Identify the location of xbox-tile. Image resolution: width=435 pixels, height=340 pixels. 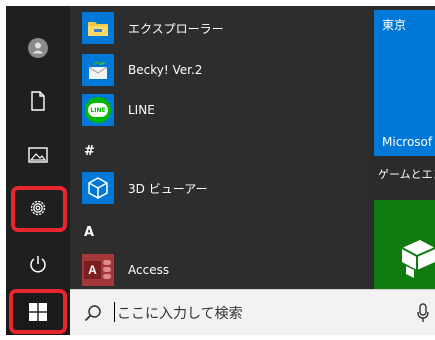
(404, 244).